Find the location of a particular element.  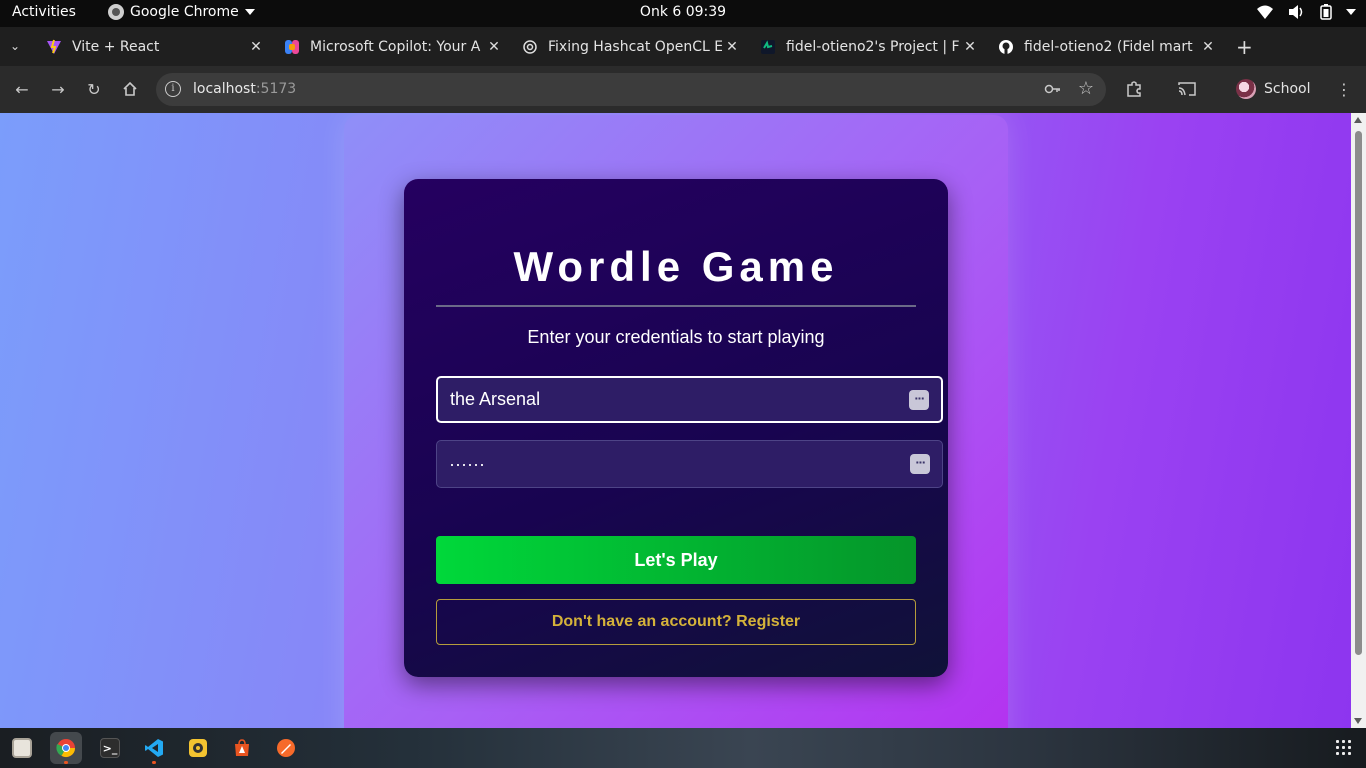

reload-icon: ↻ is located at coordinates (94, 89).